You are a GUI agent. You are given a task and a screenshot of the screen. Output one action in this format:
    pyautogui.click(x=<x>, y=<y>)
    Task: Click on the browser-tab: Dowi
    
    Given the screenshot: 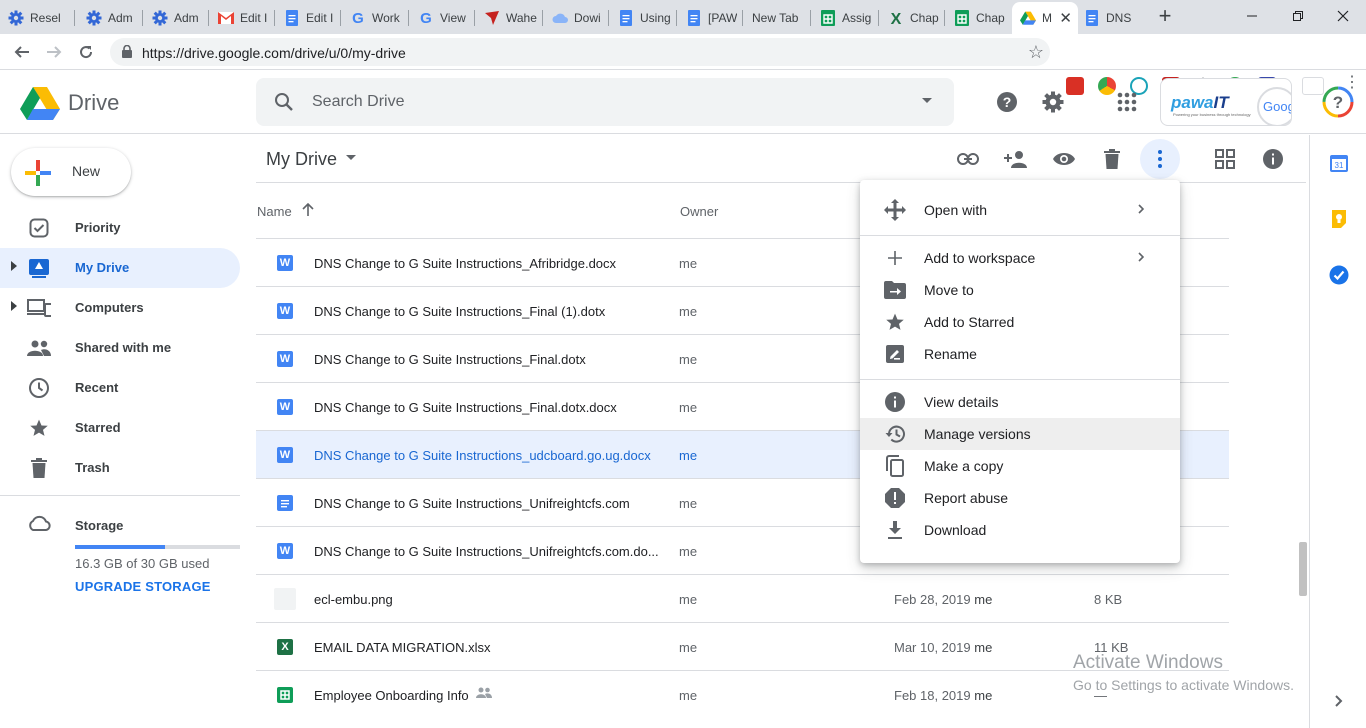 What is the action you would take?
    pyautogui.click(x=574, y=18)
    